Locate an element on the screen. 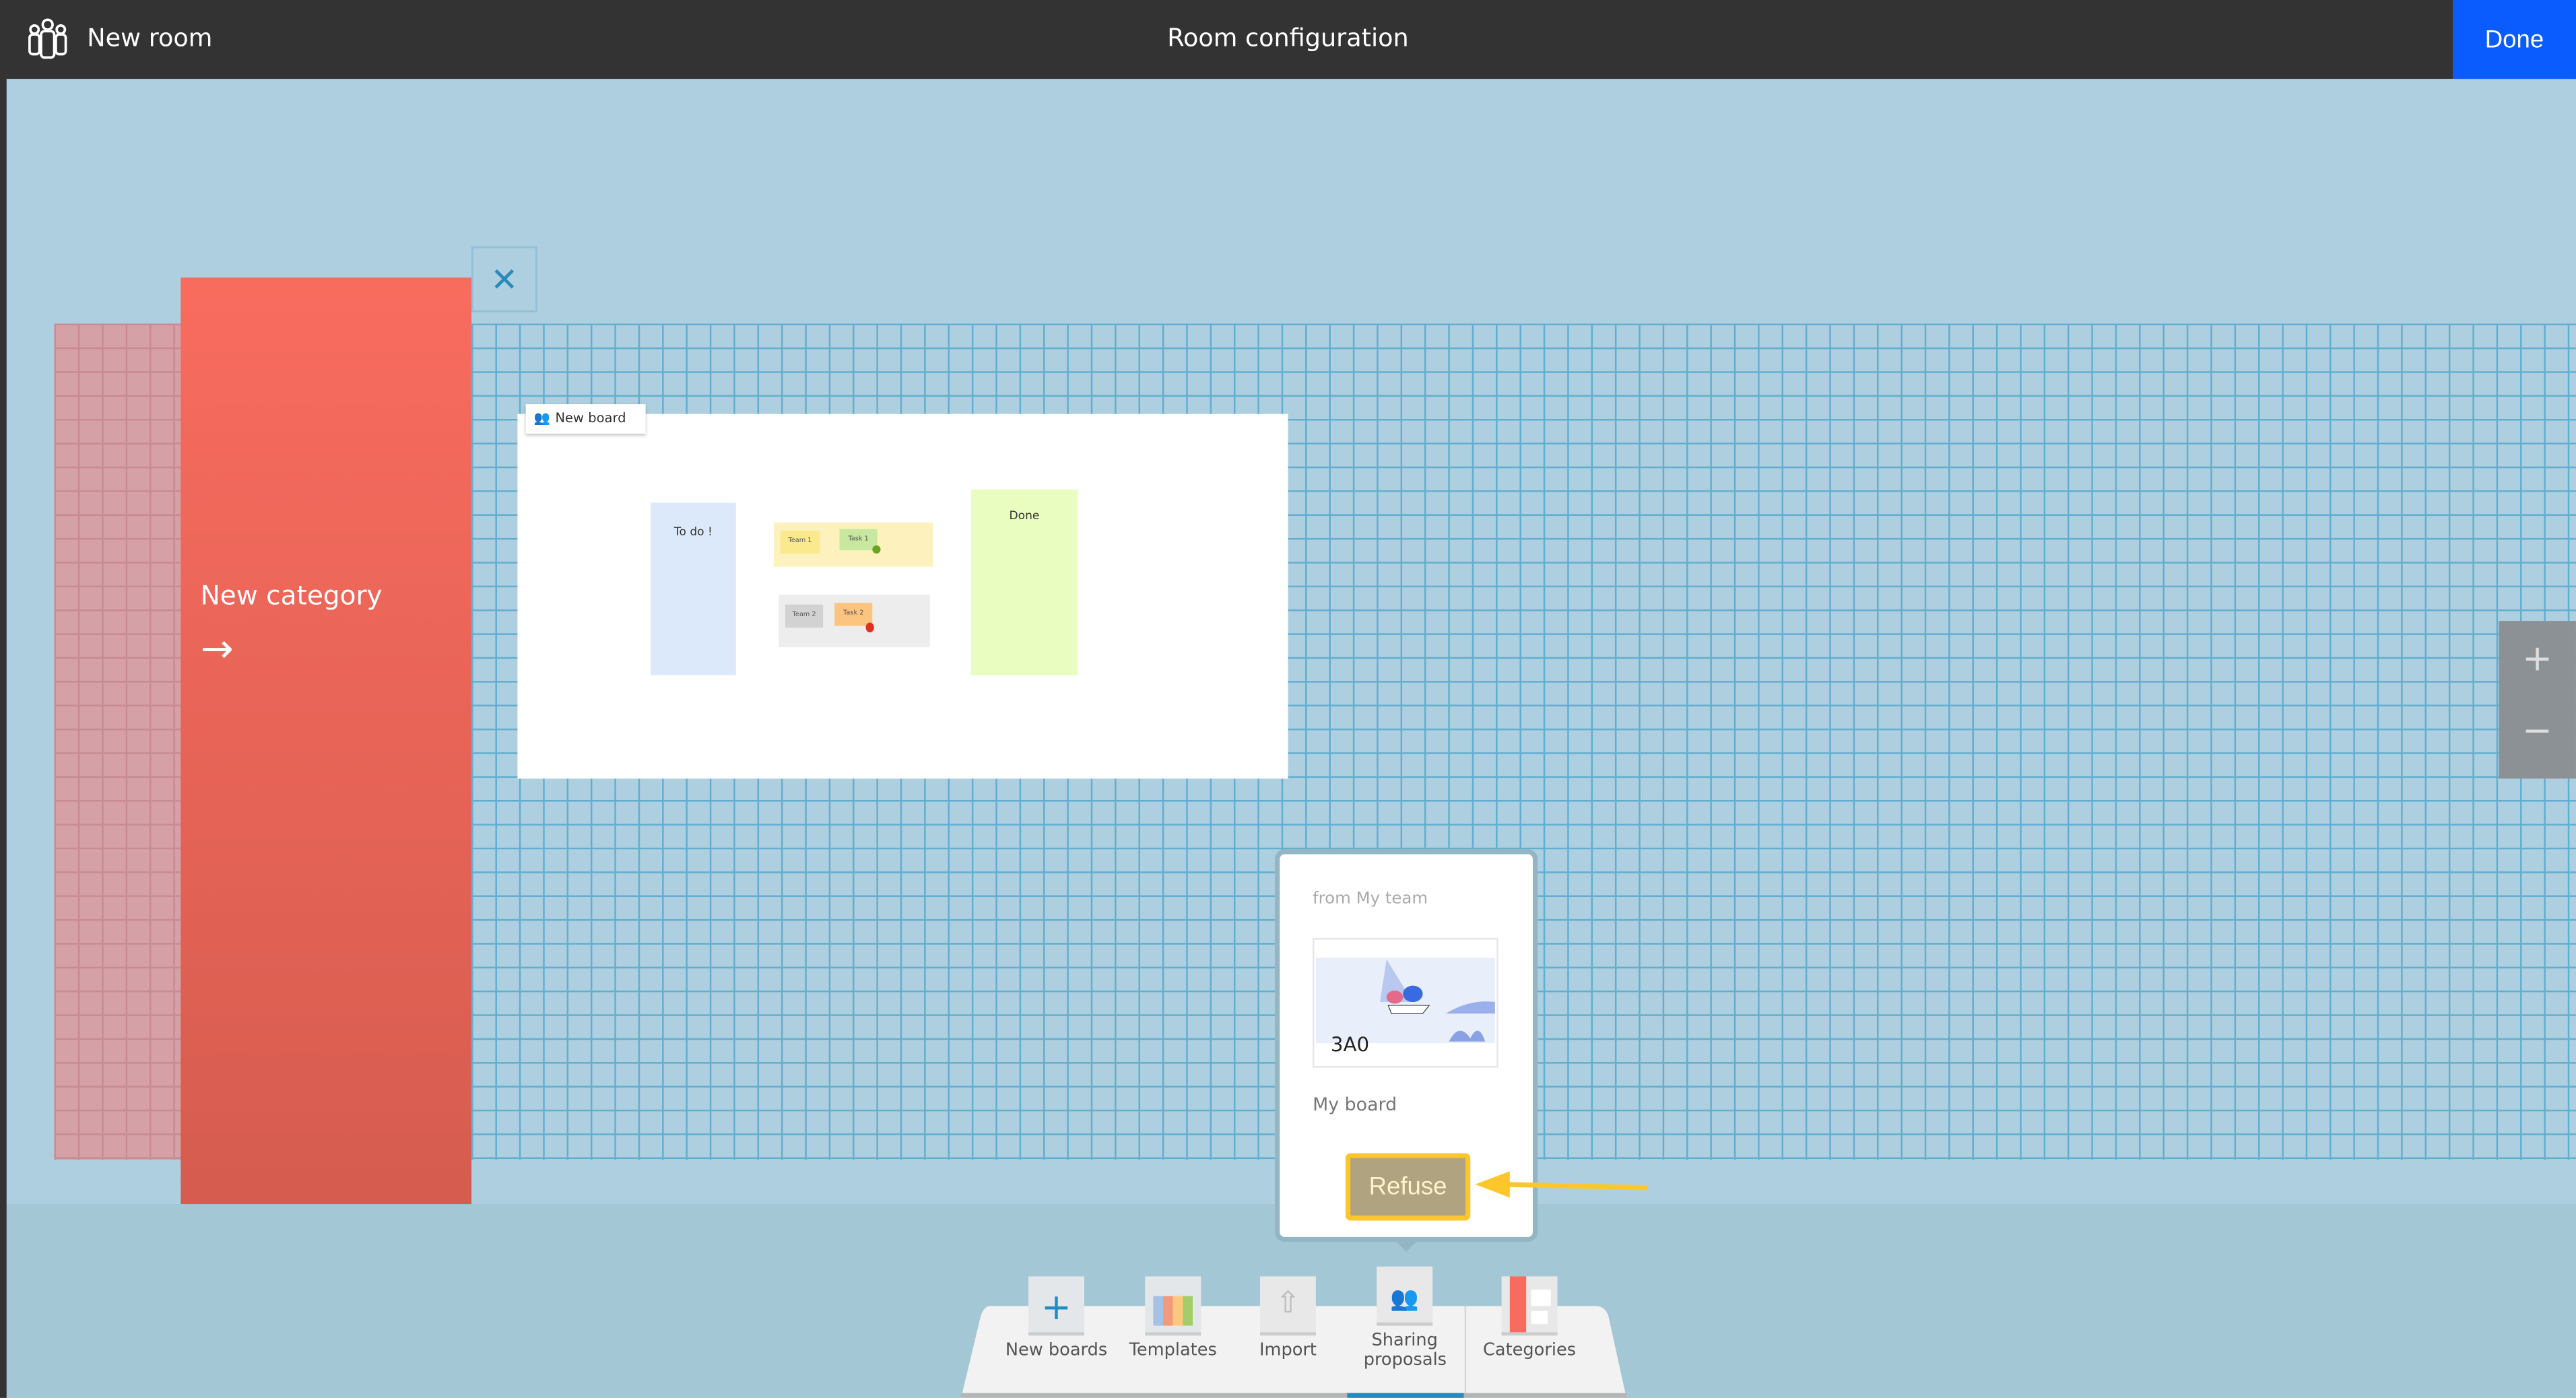 The width and height of the screenshot is (2576, 1398). zoom-out-button: − is located at coordinates (2537, 739).